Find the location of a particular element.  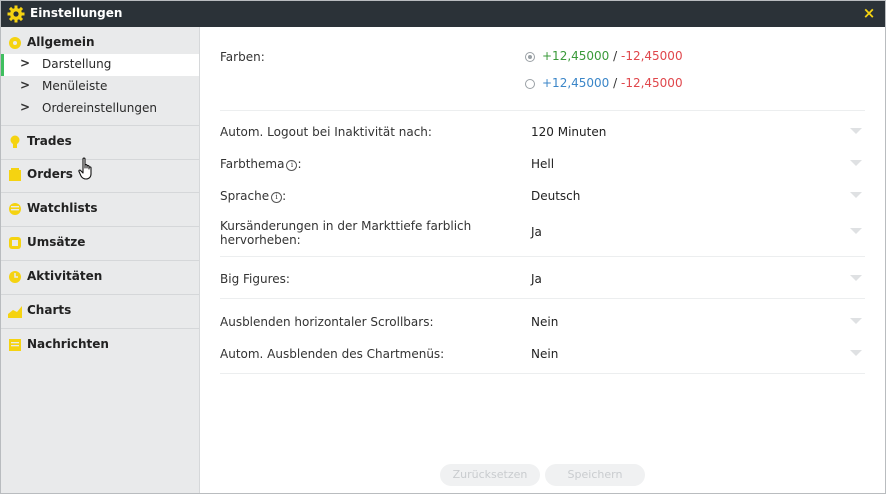

dialog-title: Einstellungen is located at coordinates (76, 13).